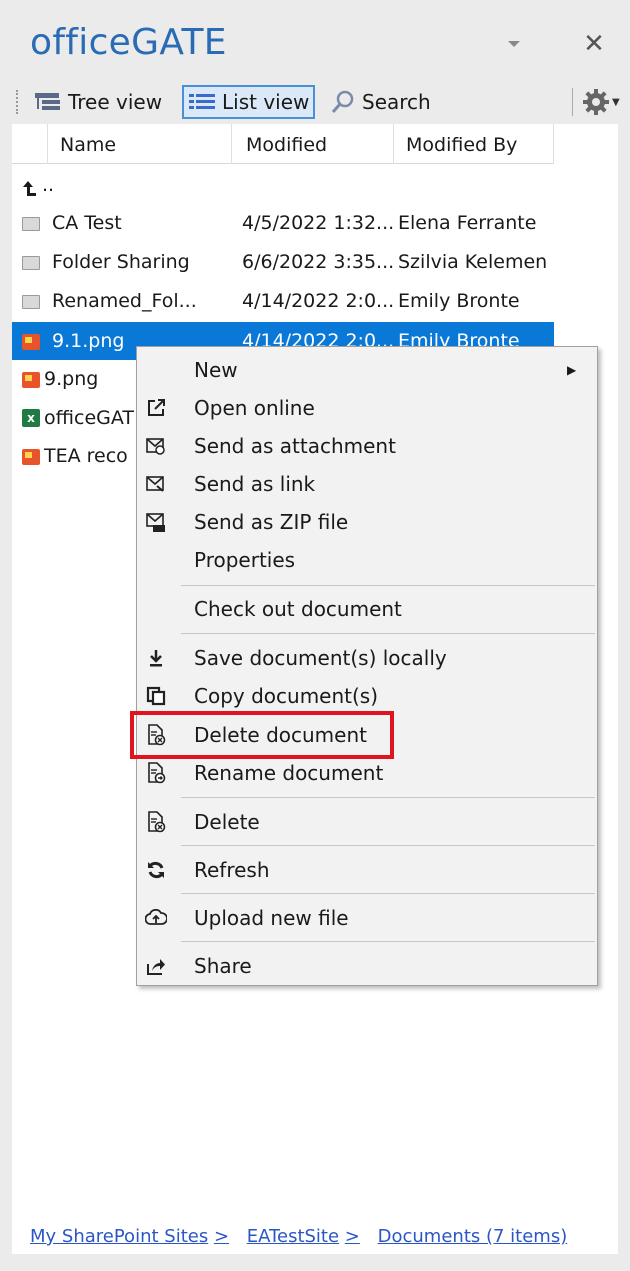  I want to click on excel-icon: x, so click(32, 418).